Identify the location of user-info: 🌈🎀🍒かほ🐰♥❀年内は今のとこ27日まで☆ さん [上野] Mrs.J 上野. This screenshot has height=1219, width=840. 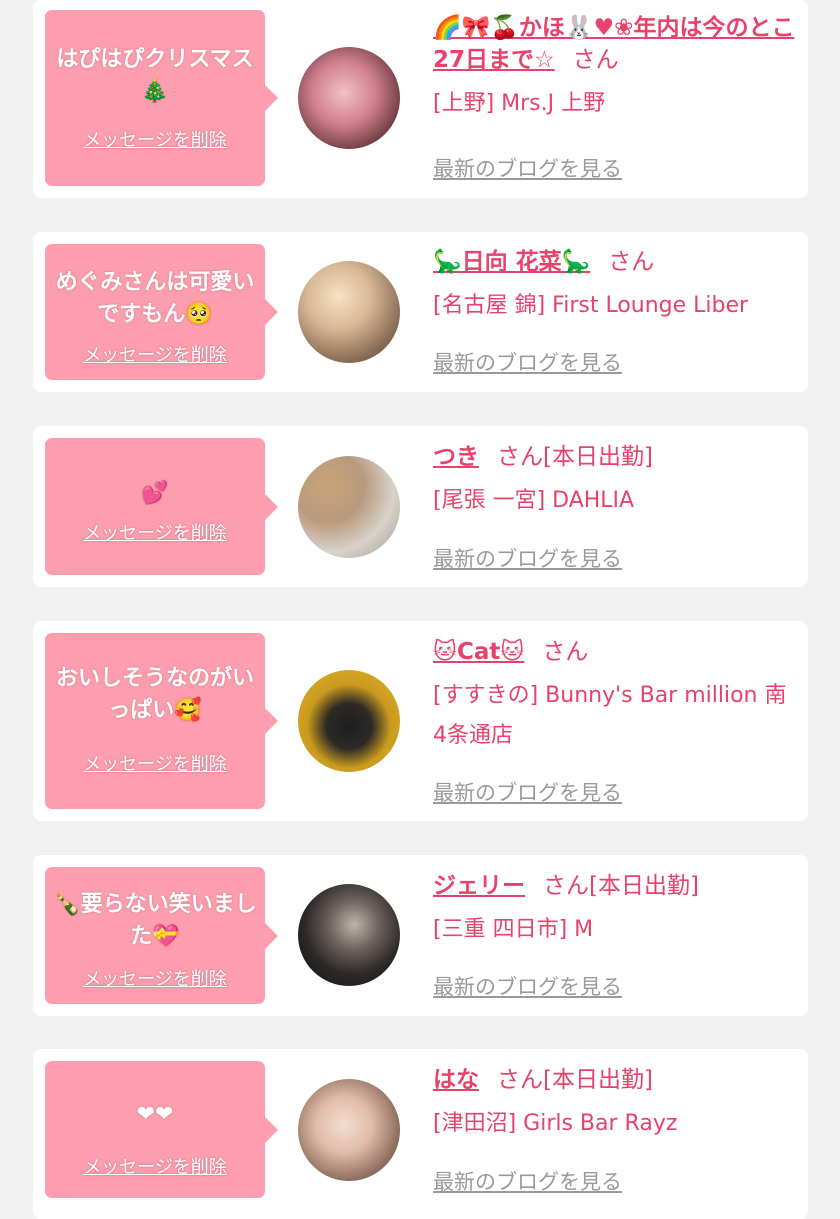
(615, 68).